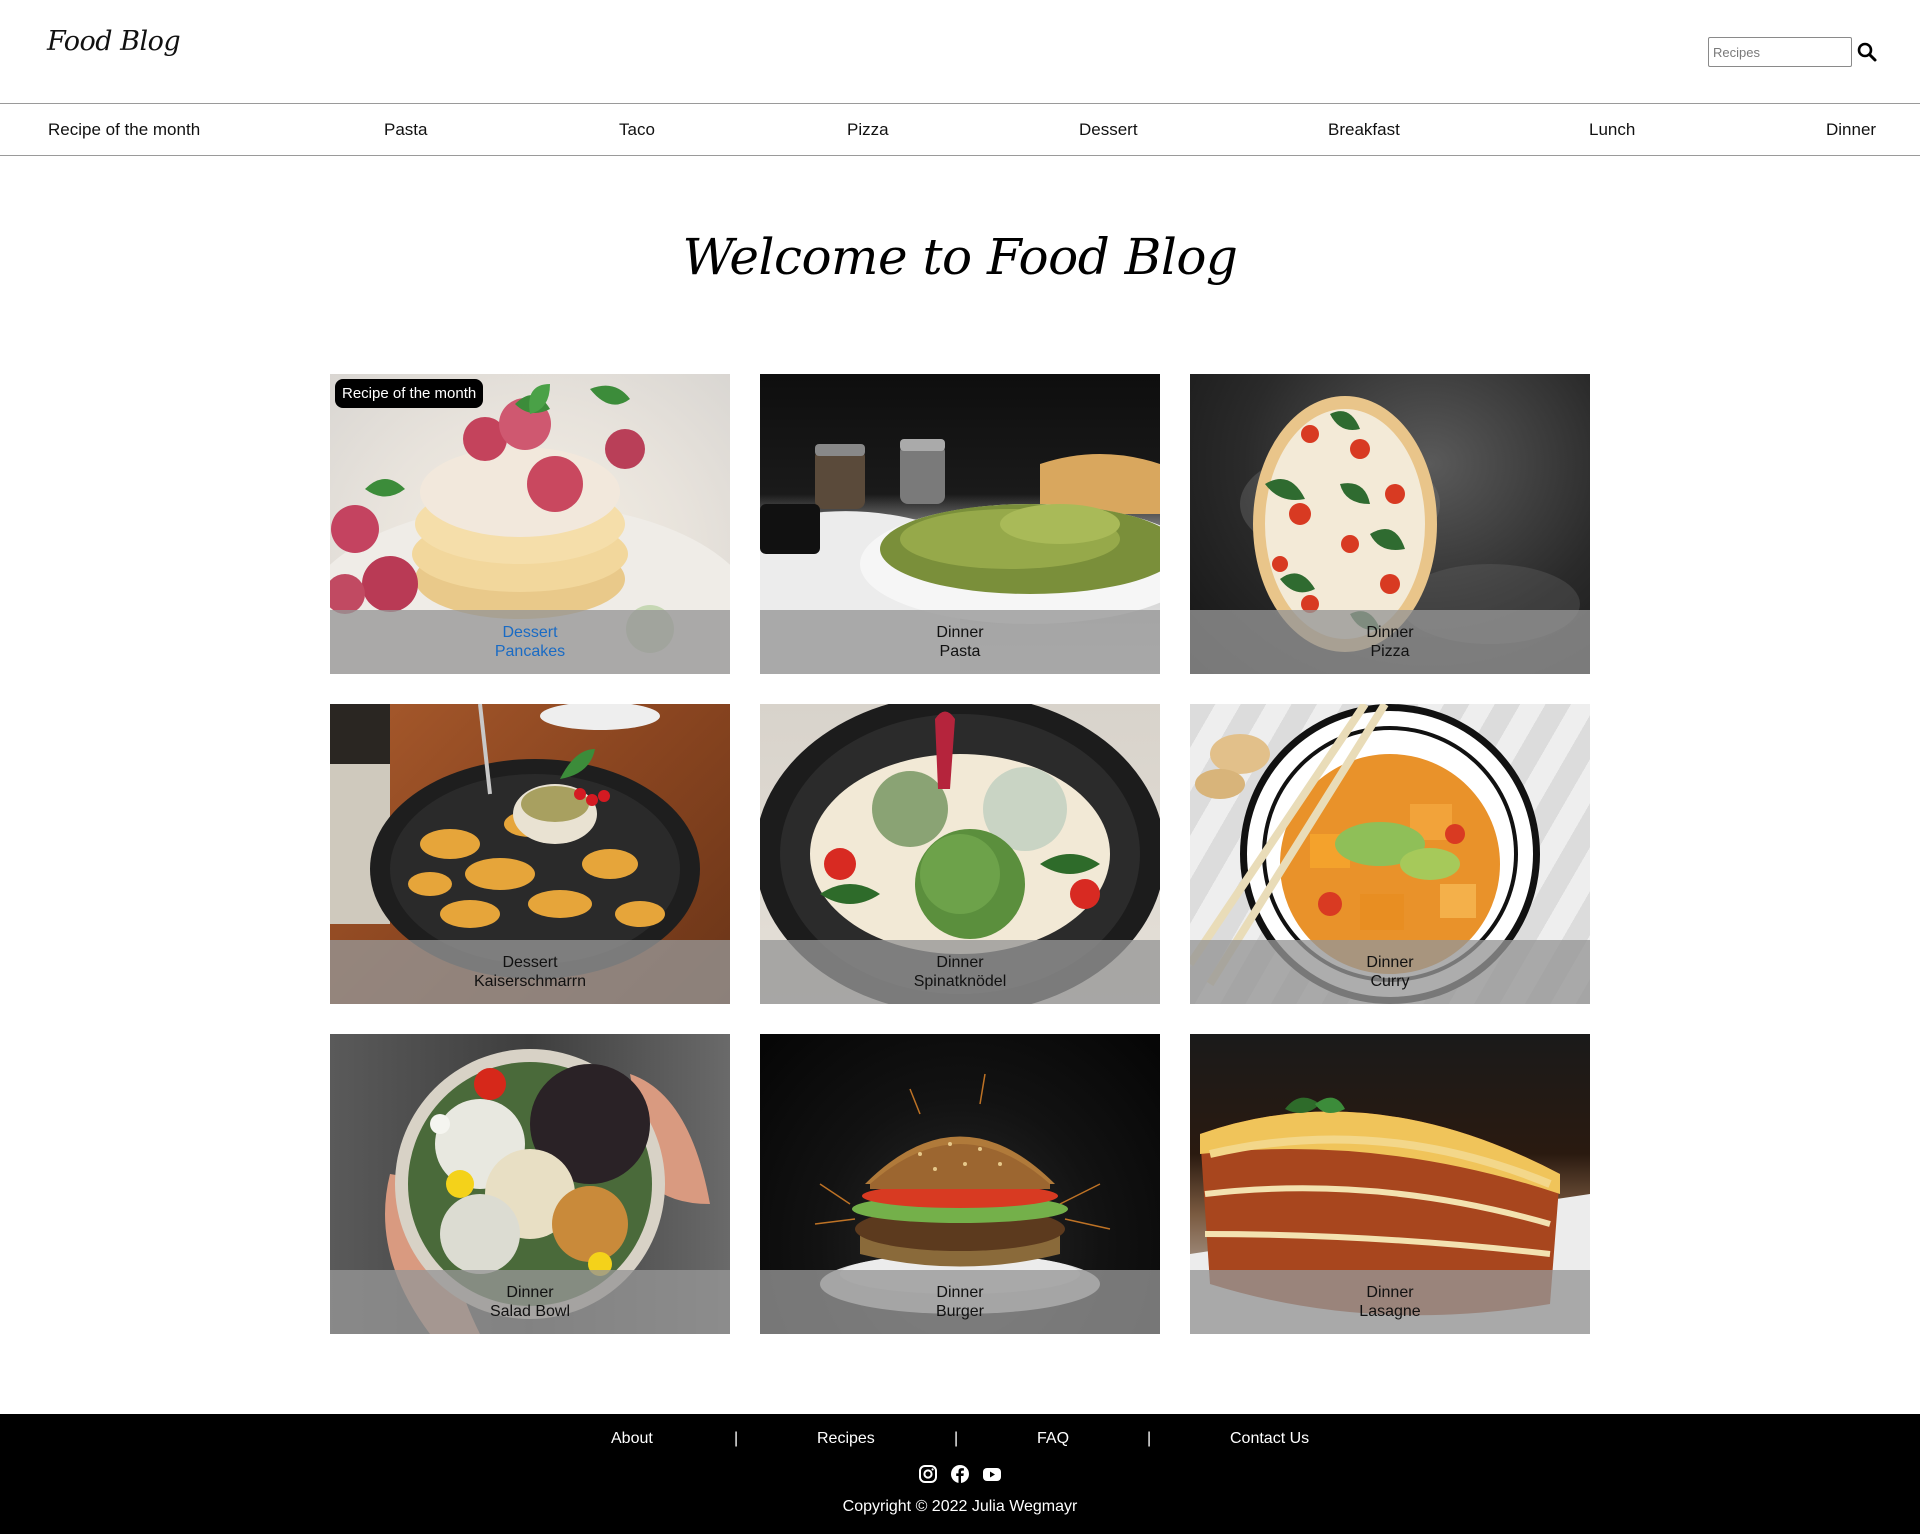 This screenshot has width=1920, height=1534. What do you see at coordinates (124, 130) in the screenshot?
I see `nav-item-recipe-of-the-month: Recipe of the month` at bounding box center [124, 130].